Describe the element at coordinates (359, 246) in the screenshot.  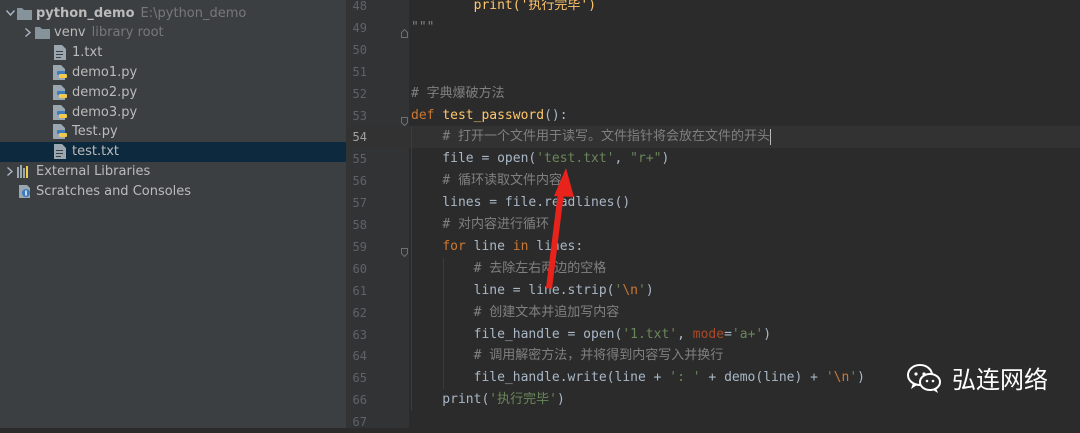
I see `line-number: 59` at that location.